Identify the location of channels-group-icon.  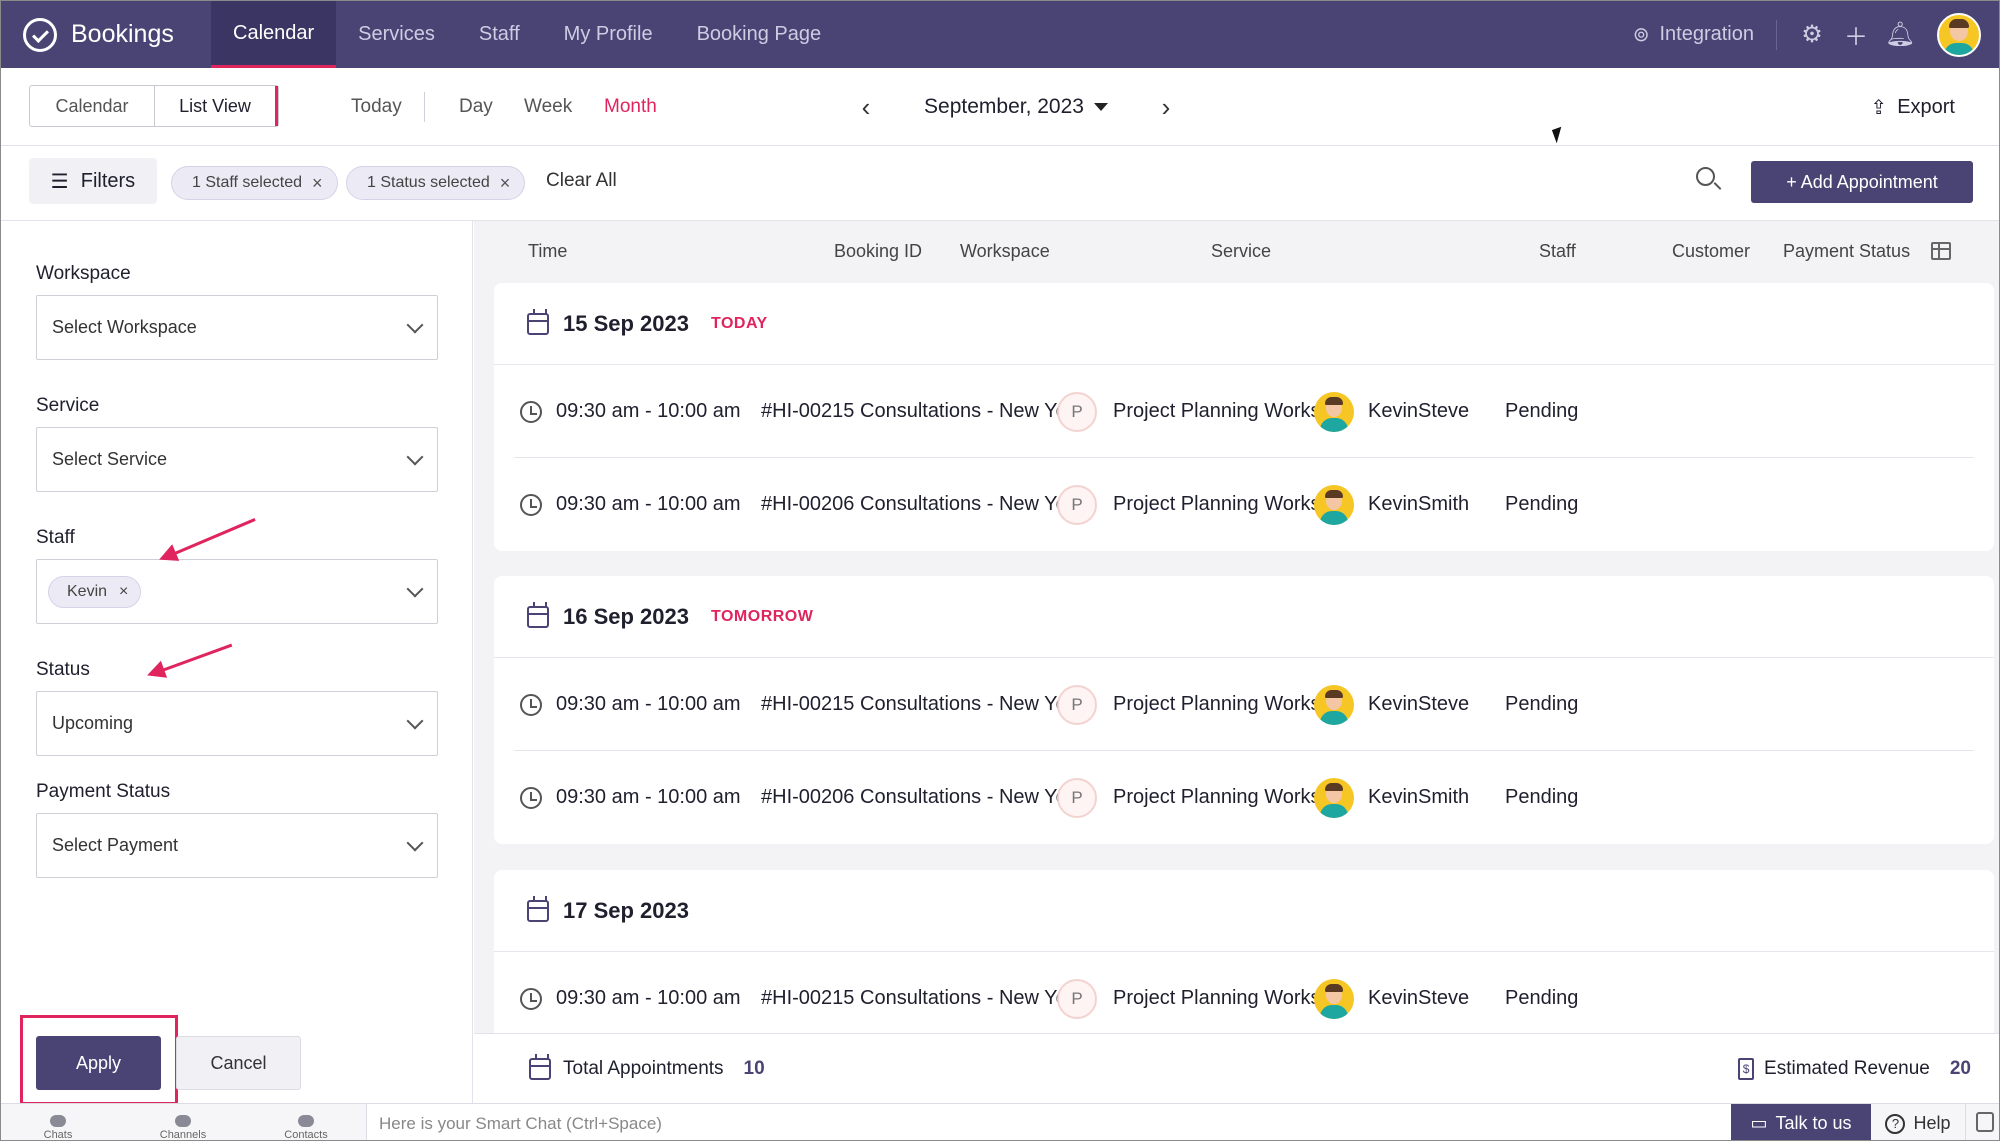
(183, 1121).